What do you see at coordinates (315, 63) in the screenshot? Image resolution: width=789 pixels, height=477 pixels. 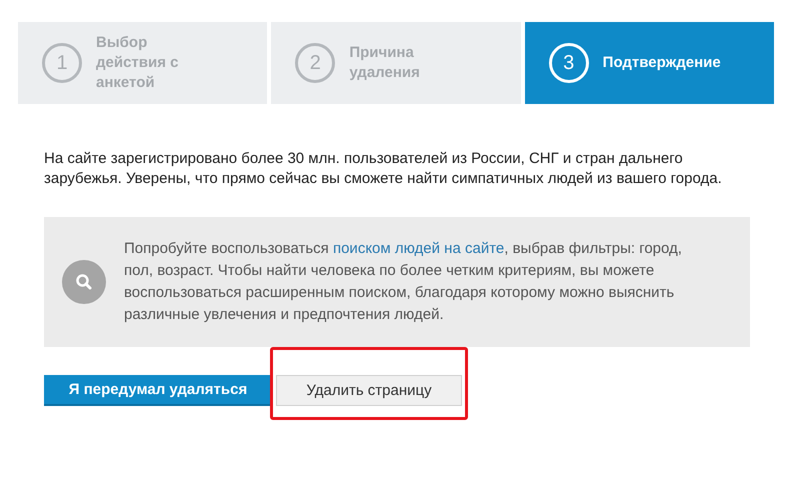 I see `step-number: 2` at bounding box center [315, 63].